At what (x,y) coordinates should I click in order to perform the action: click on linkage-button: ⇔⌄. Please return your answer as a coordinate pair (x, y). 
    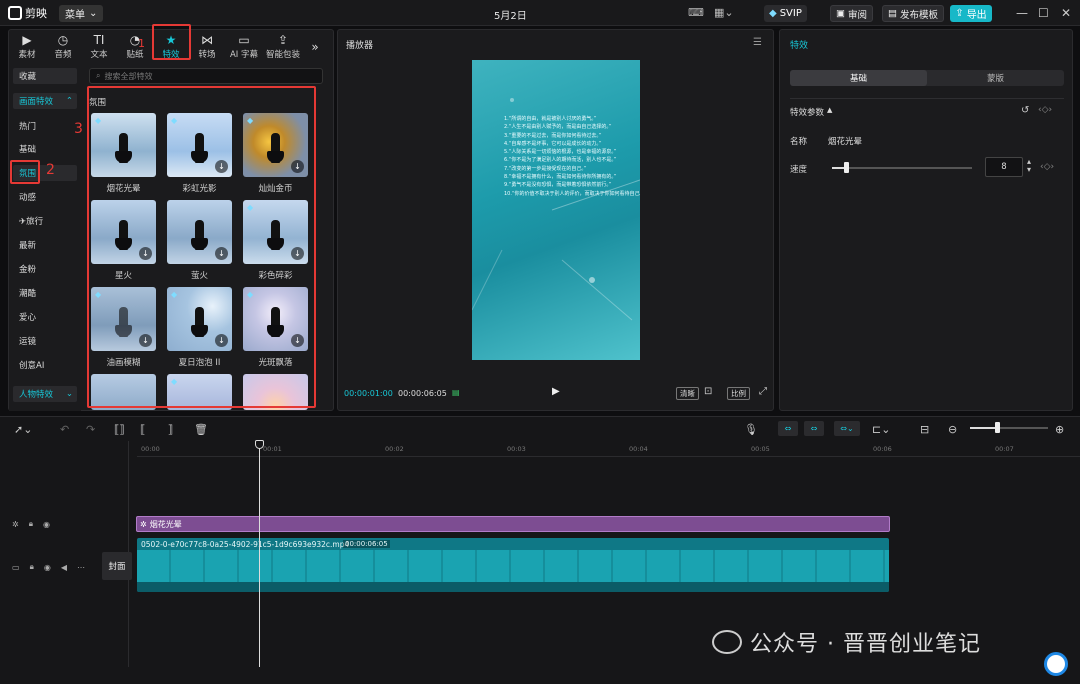
    Looking at the image, I should click on (847, 428).